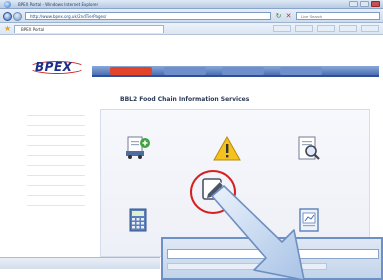  I want to click on truck-document-icon, so click(138, 147).